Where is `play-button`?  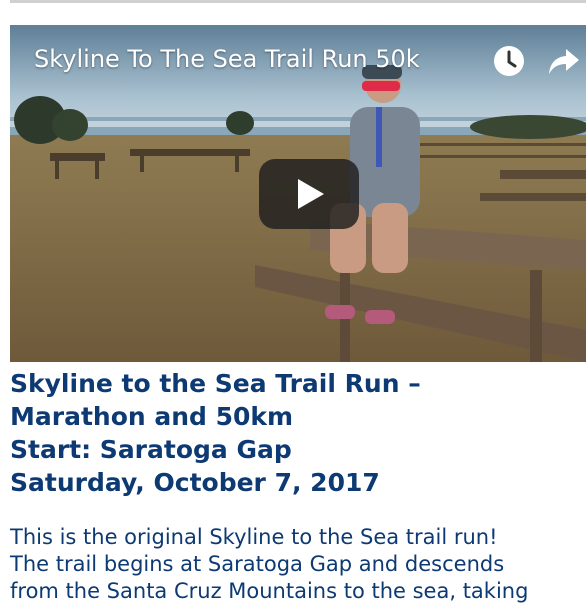
play-button is located at coordinates (309, 194).